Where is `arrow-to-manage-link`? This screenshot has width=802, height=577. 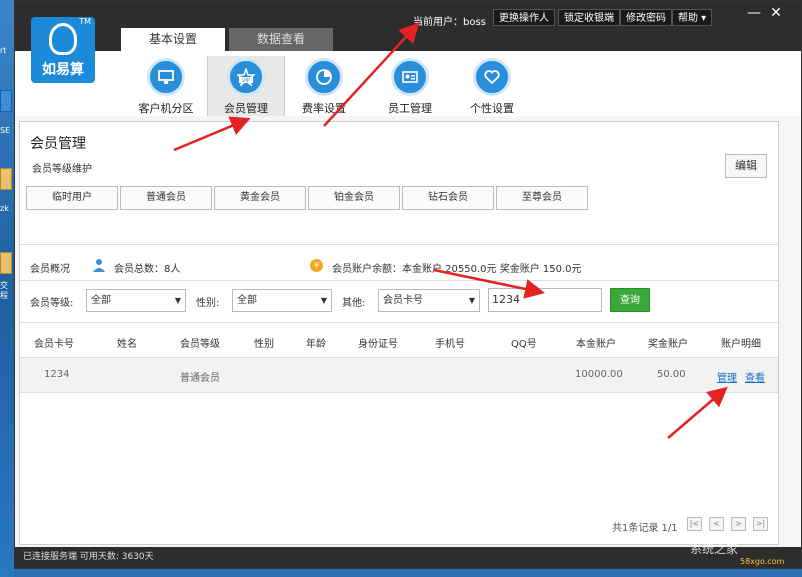 arrow-to-manage-link is located at coordinates (697, 412).